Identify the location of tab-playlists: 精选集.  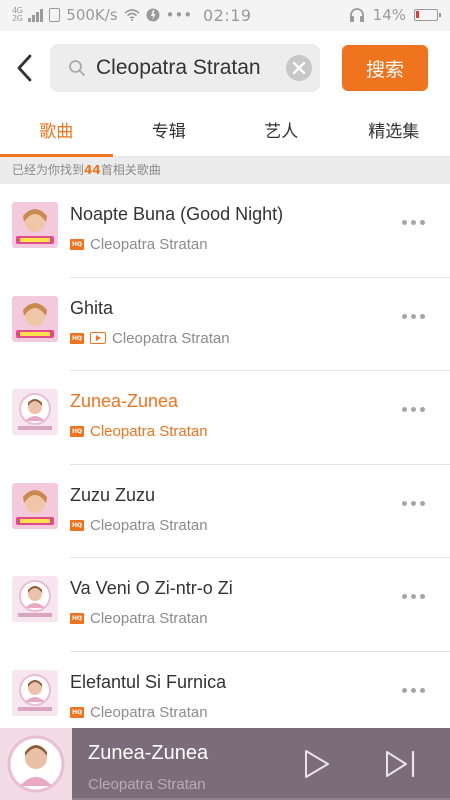
(394, 131).